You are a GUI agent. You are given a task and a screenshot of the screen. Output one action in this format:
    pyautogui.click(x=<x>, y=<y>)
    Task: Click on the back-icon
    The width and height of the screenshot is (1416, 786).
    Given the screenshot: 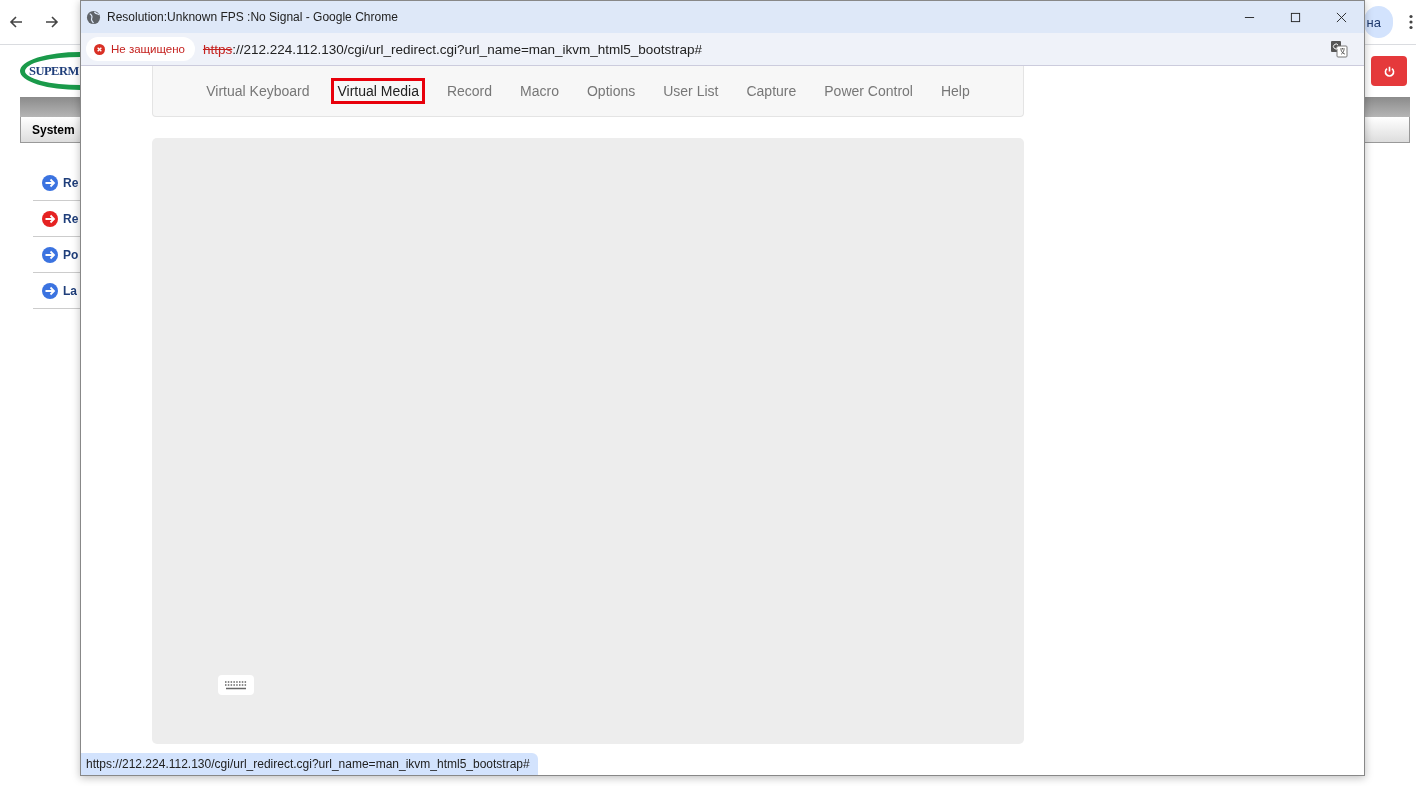 What is the action you would take?
    pyautogui.click(x=16, y=22)
    